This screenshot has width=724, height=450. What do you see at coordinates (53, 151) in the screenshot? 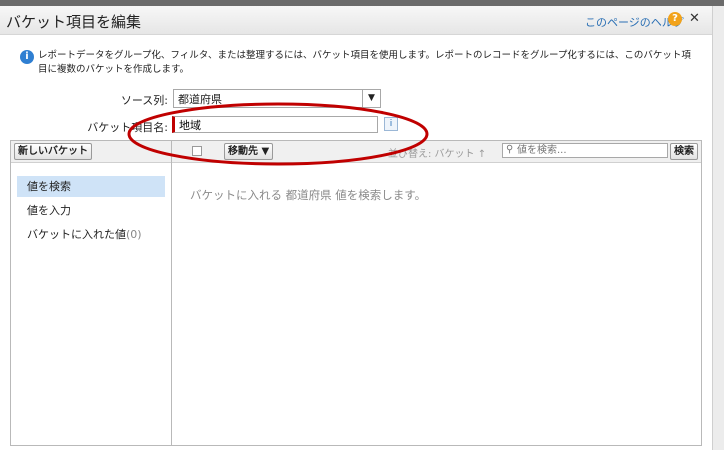
I see `new-bucket-button: 新しいバケット` at bounding box center [53, 151].